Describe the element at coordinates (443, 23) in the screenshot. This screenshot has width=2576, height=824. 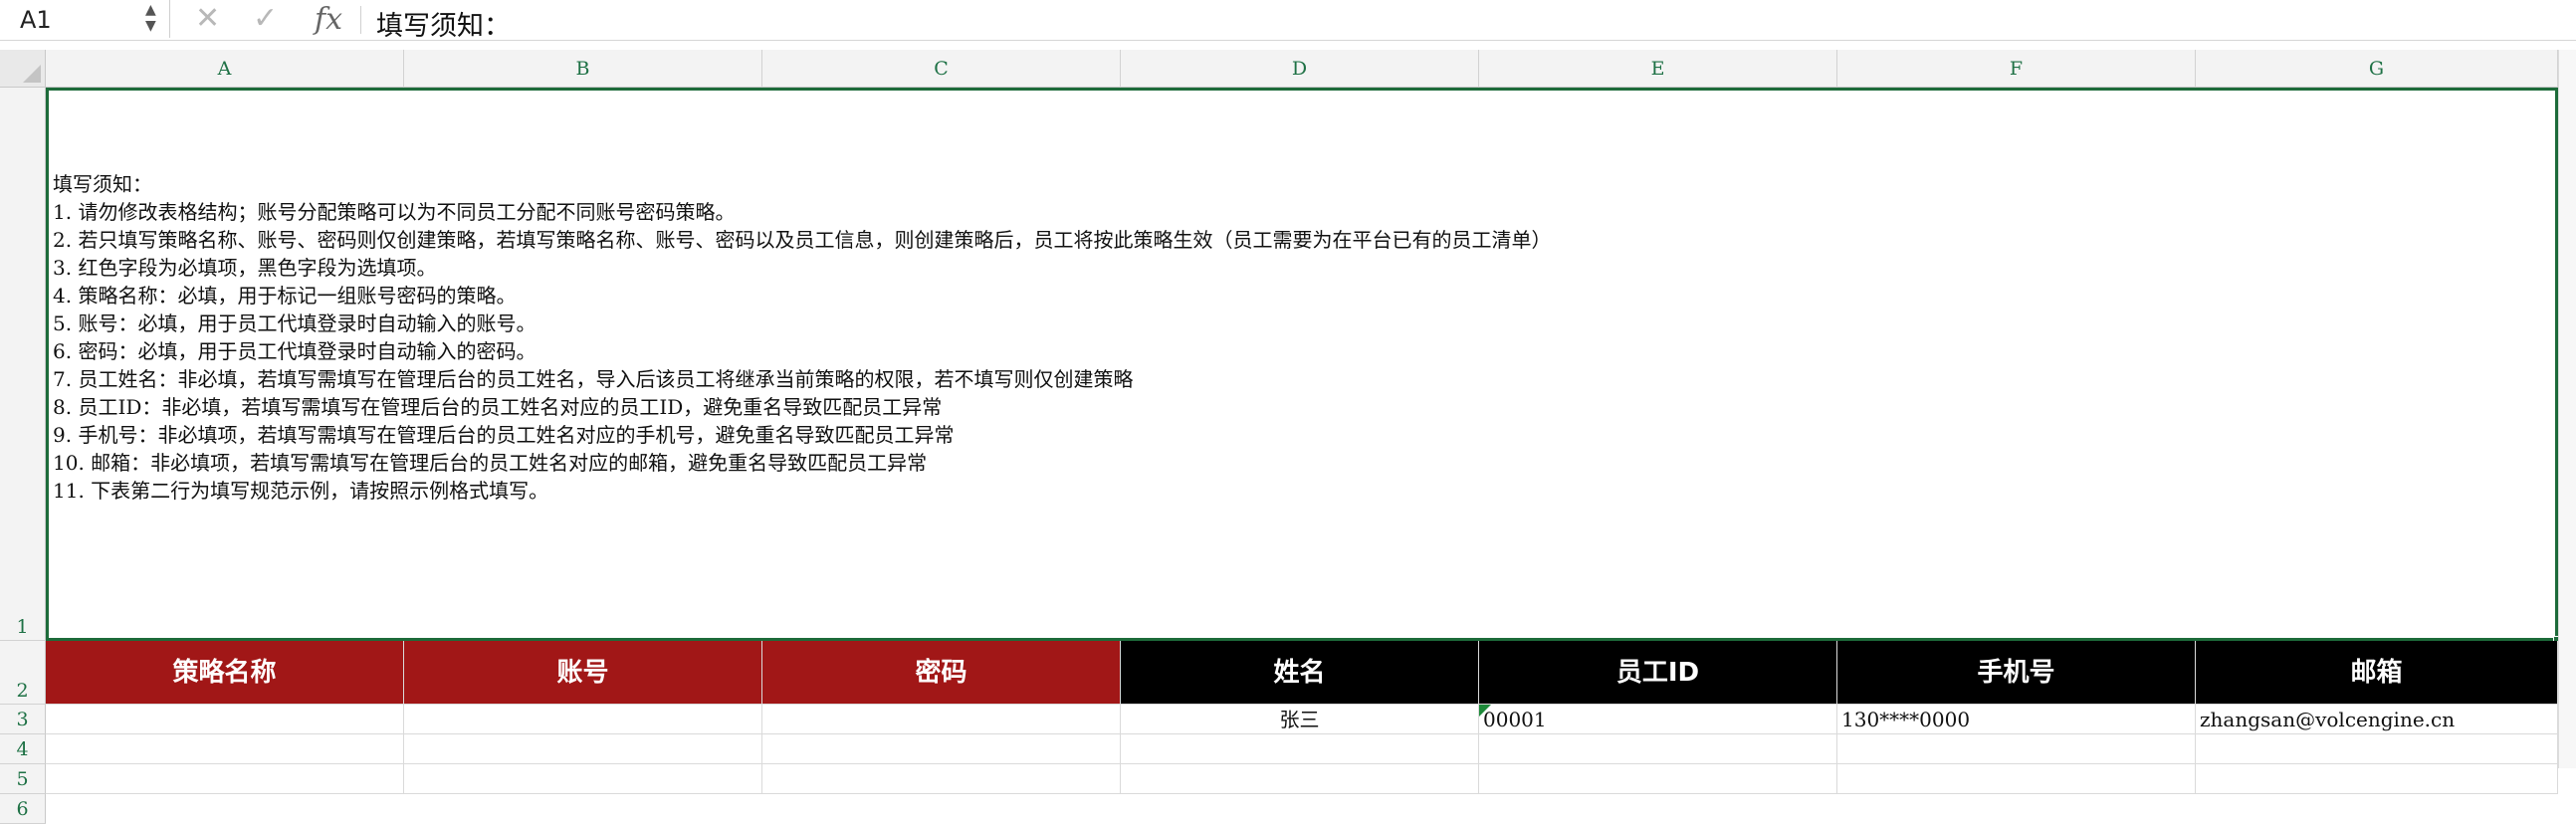
I see `formula-input: 填写须知：` at that location.